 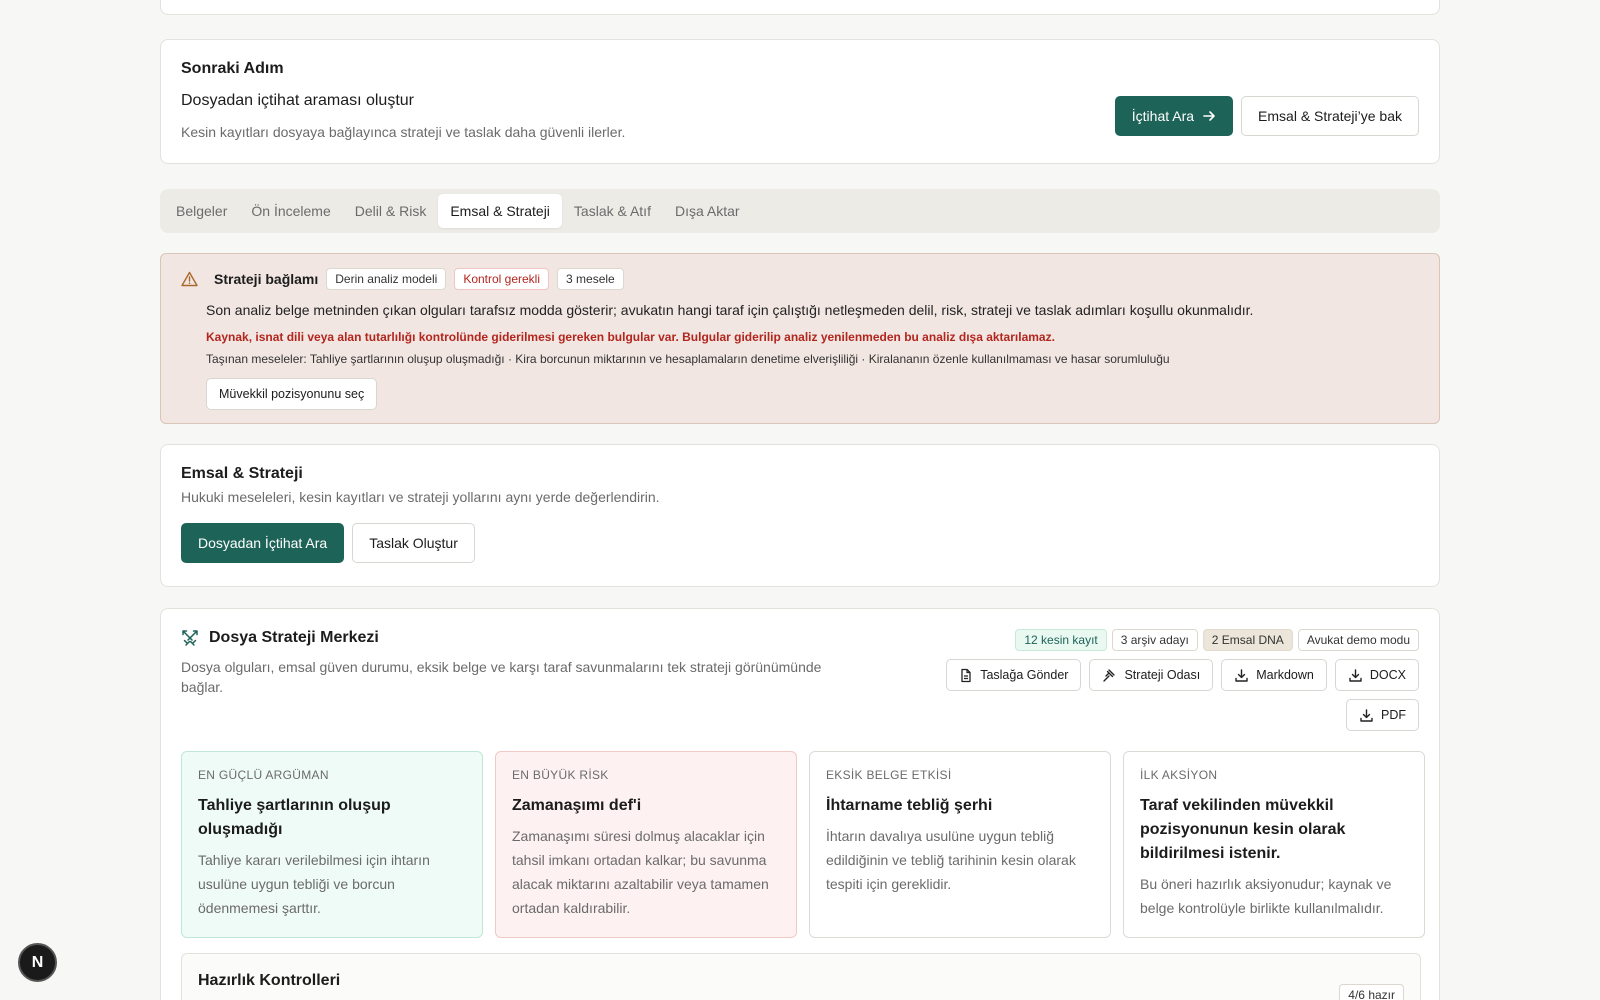 I want to click on n-logo-icon: N, so click(x=37, y=962).